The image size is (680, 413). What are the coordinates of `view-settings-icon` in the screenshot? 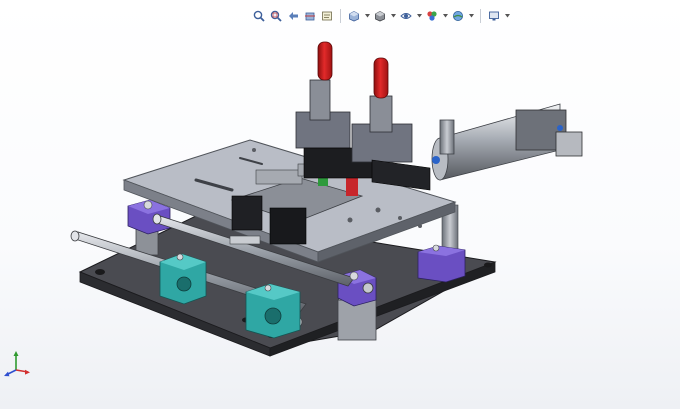 It's located at (494, 16).